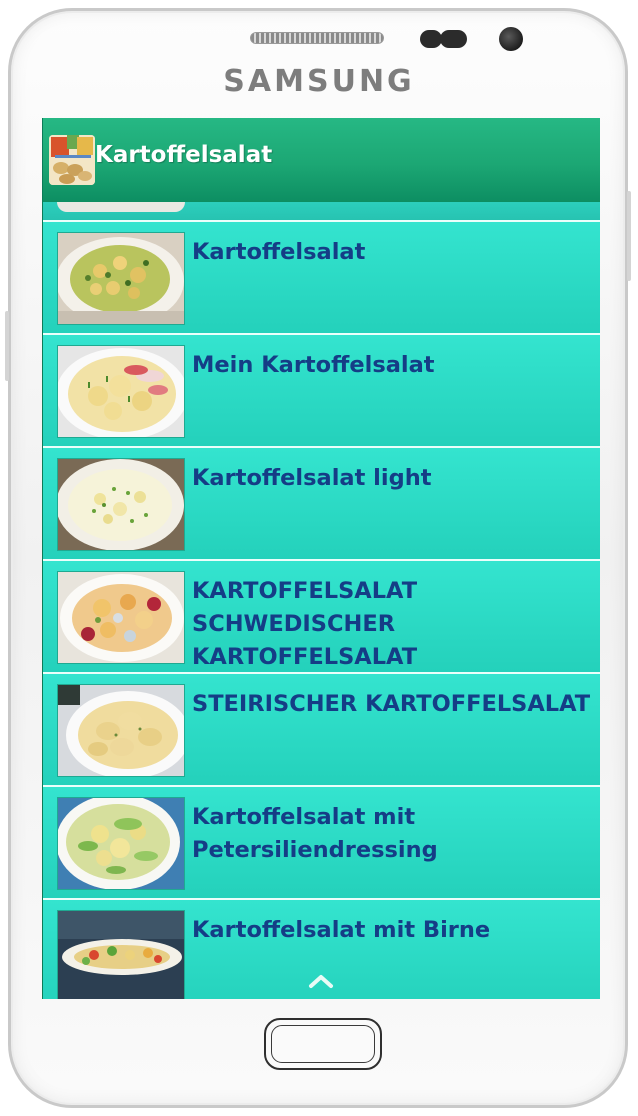 Image resolution: width=638 pixels, height=1116 pixels. What do you see at coordinates (279, 252) in the screenshot?
I see `item-title: Kartoffelsalat` at bounding box center [279, 252].